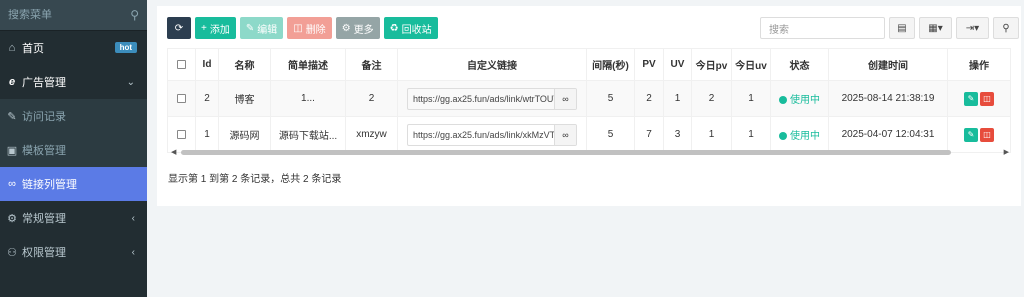 Image resolution: width=1024 pixels, height=297 pixels. What do you see at coordinates (610, 98) in the screenshot?
I see `cell-interval: 5` at bounding box center [610, 98].